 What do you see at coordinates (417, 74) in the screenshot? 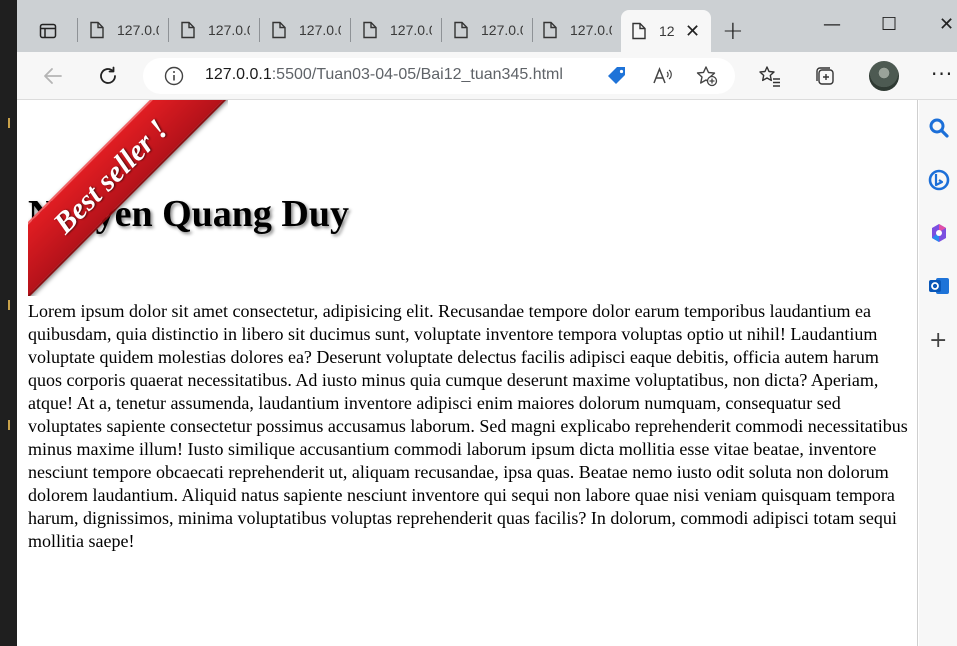
I see `url-path: :5500/Tuan03-04-05/Bai12_tuan345.html` at bounding box center [417, 74].